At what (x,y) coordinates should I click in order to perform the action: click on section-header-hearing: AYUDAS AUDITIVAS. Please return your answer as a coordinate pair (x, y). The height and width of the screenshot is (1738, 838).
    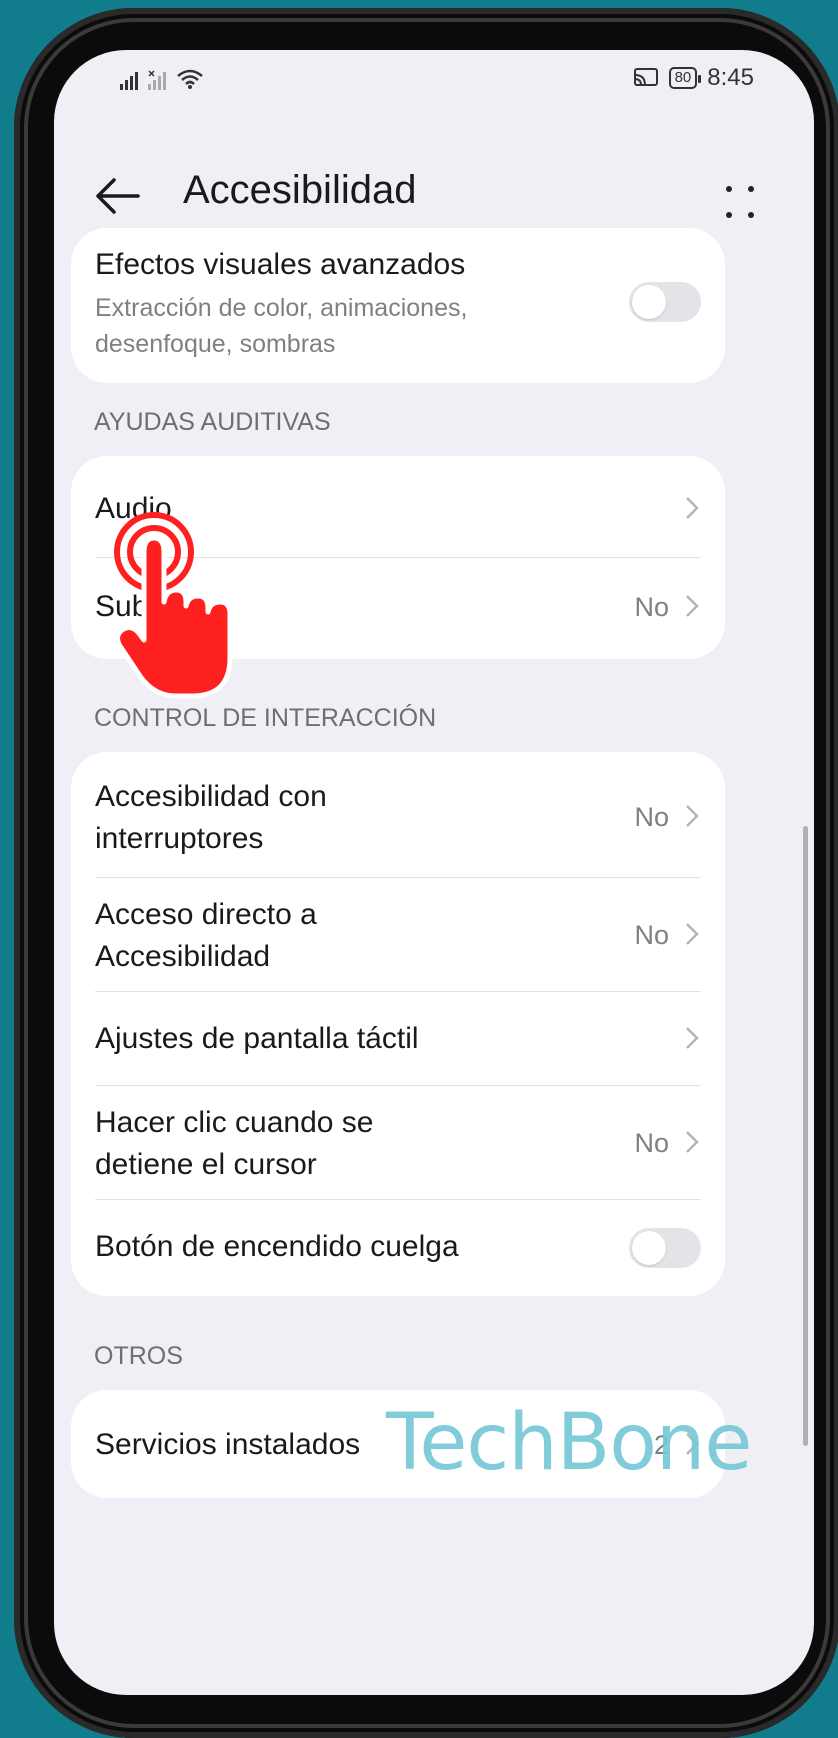
    Looking at the image, I should click on (212, 422).